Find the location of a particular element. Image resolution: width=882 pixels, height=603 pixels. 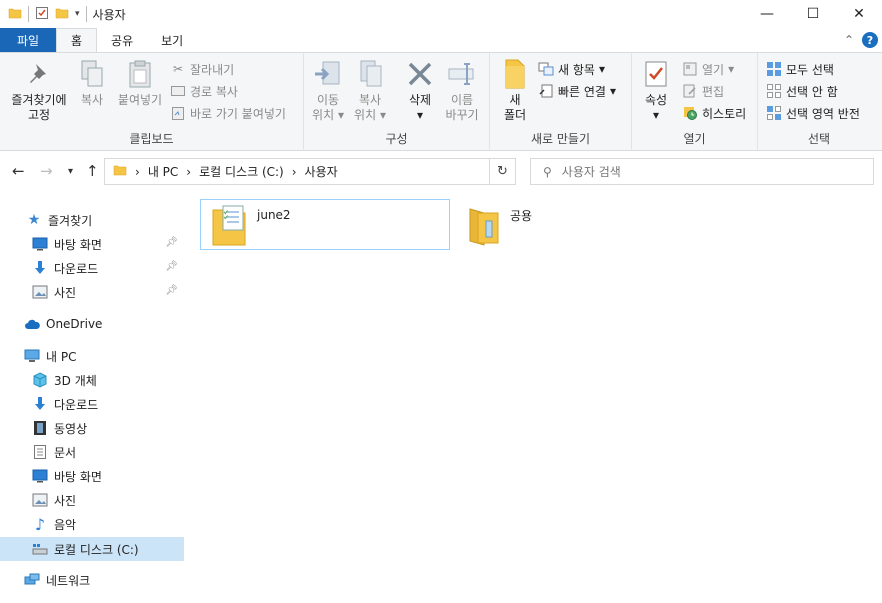

address-bar: › 내 PC › 로컬 디스크 (C:) › 사용자 ↻ is located at coordinates (310, 171).